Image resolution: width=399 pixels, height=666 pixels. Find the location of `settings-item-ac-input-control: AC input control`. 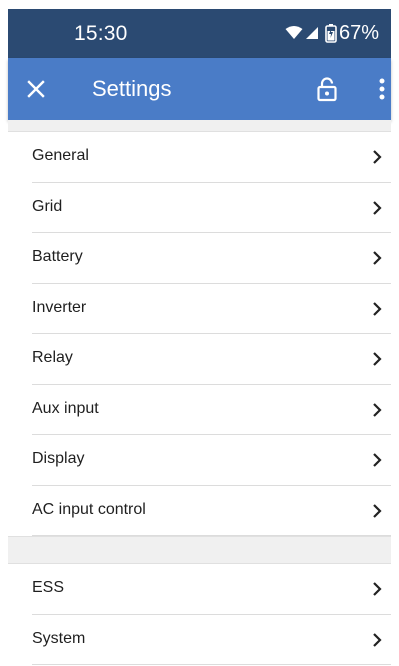

settings-item-ac-input-control: AC input control is located at coordinates (199, 510).